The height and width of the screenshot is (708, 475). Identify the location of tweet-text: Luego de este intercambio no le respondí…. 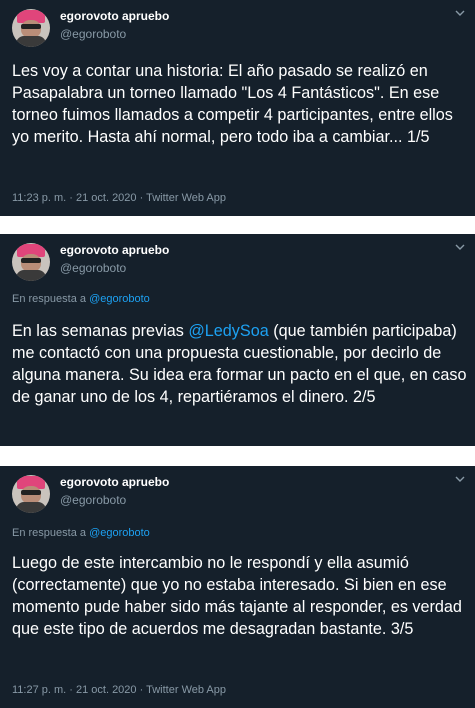
(237, 596).